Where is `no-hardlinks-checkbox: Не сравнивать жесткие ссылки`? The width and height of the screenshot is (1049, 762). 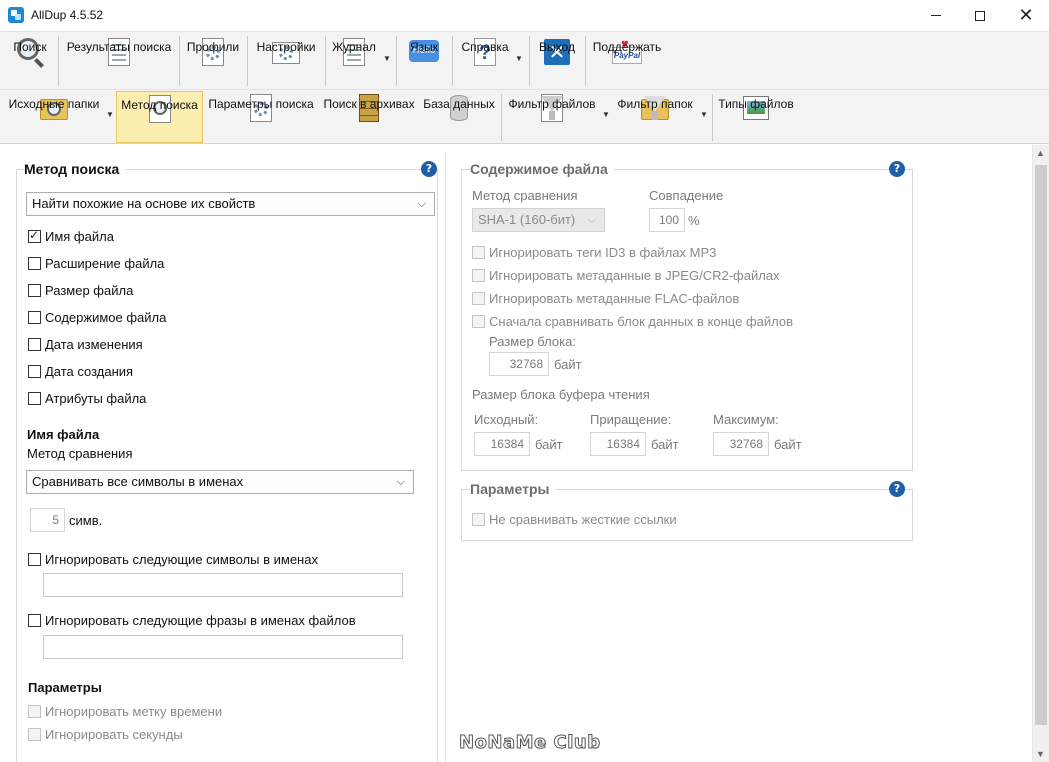
no-hardlinks-checkbox: Не сравнивать жесткие ссылки is located at coordinates (574, 519).